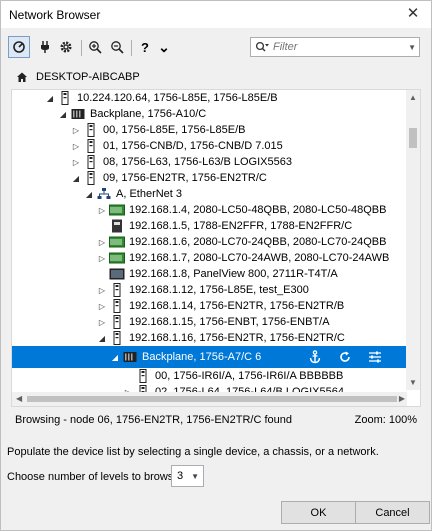 The width and height of the screenshot is (432, 531). I want to click on zoom-out-button, so click(117, 47).